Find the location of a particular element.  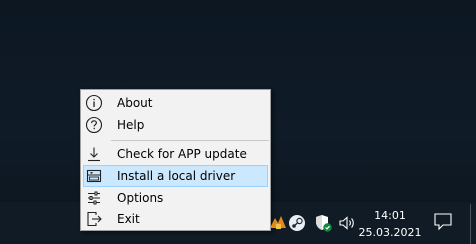

download-icon is located at coordinates (94, 154).